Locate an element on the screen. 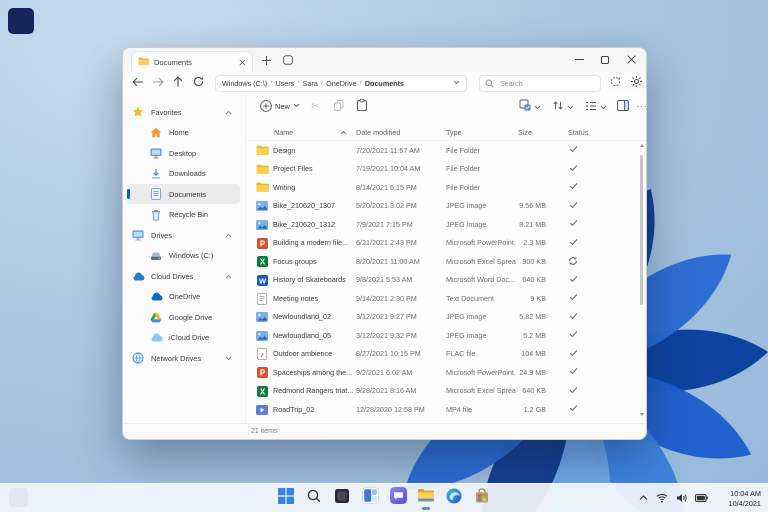  taskbar-chat-button is located at coordinates (398, 498).